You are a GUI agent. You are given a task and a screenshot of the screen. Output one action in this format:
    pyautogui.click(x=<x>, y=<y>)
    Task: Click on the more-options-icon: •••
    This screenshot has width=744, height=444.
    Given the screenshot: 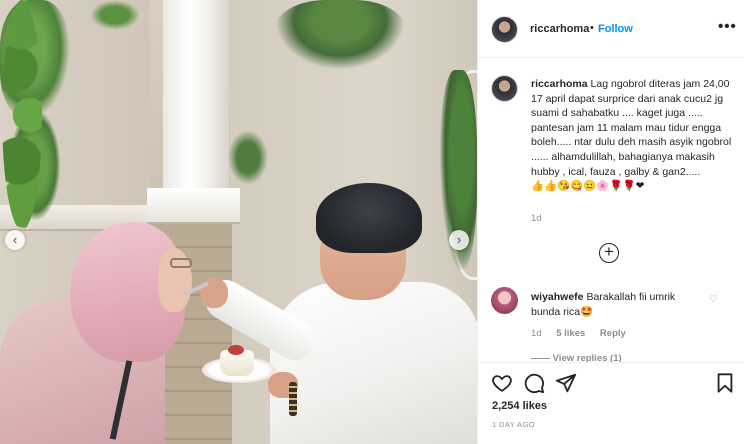 What is the action you would take?
    pyautogui.click(x=727, y=26)
    